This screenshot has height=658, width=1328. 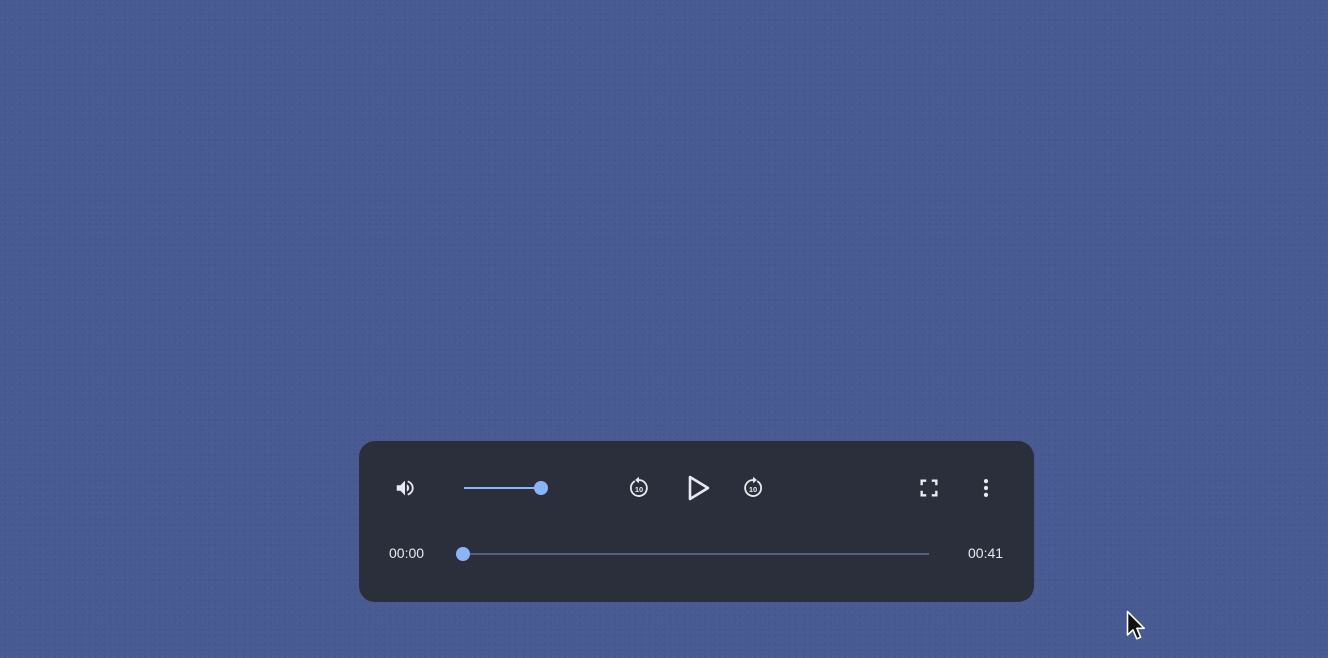 I want to click on volume-up-icon, so click(x=405, y=488).